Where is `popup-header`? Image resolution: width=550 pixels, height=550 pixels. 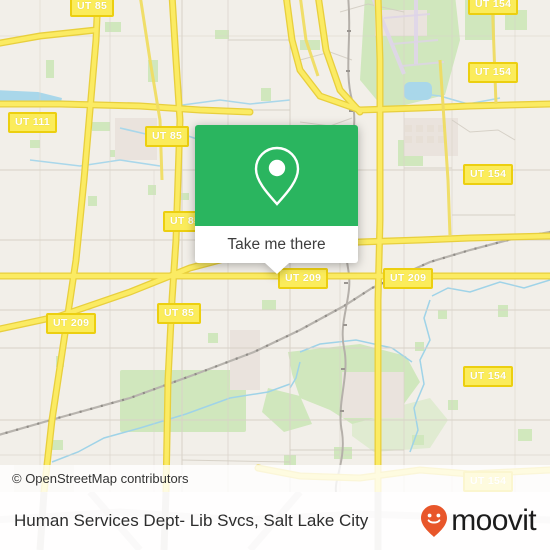
popup-header is located at coordinates (276, 175).